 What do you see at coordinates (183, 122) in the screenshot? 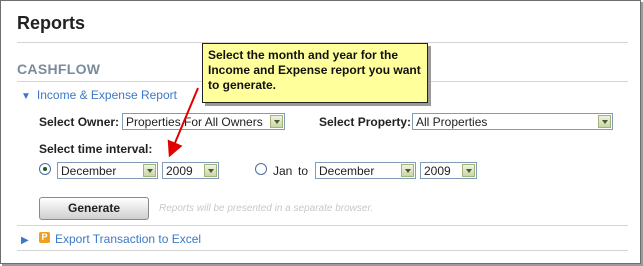
I see `callout-arrow` at bounding box center [183, 122].